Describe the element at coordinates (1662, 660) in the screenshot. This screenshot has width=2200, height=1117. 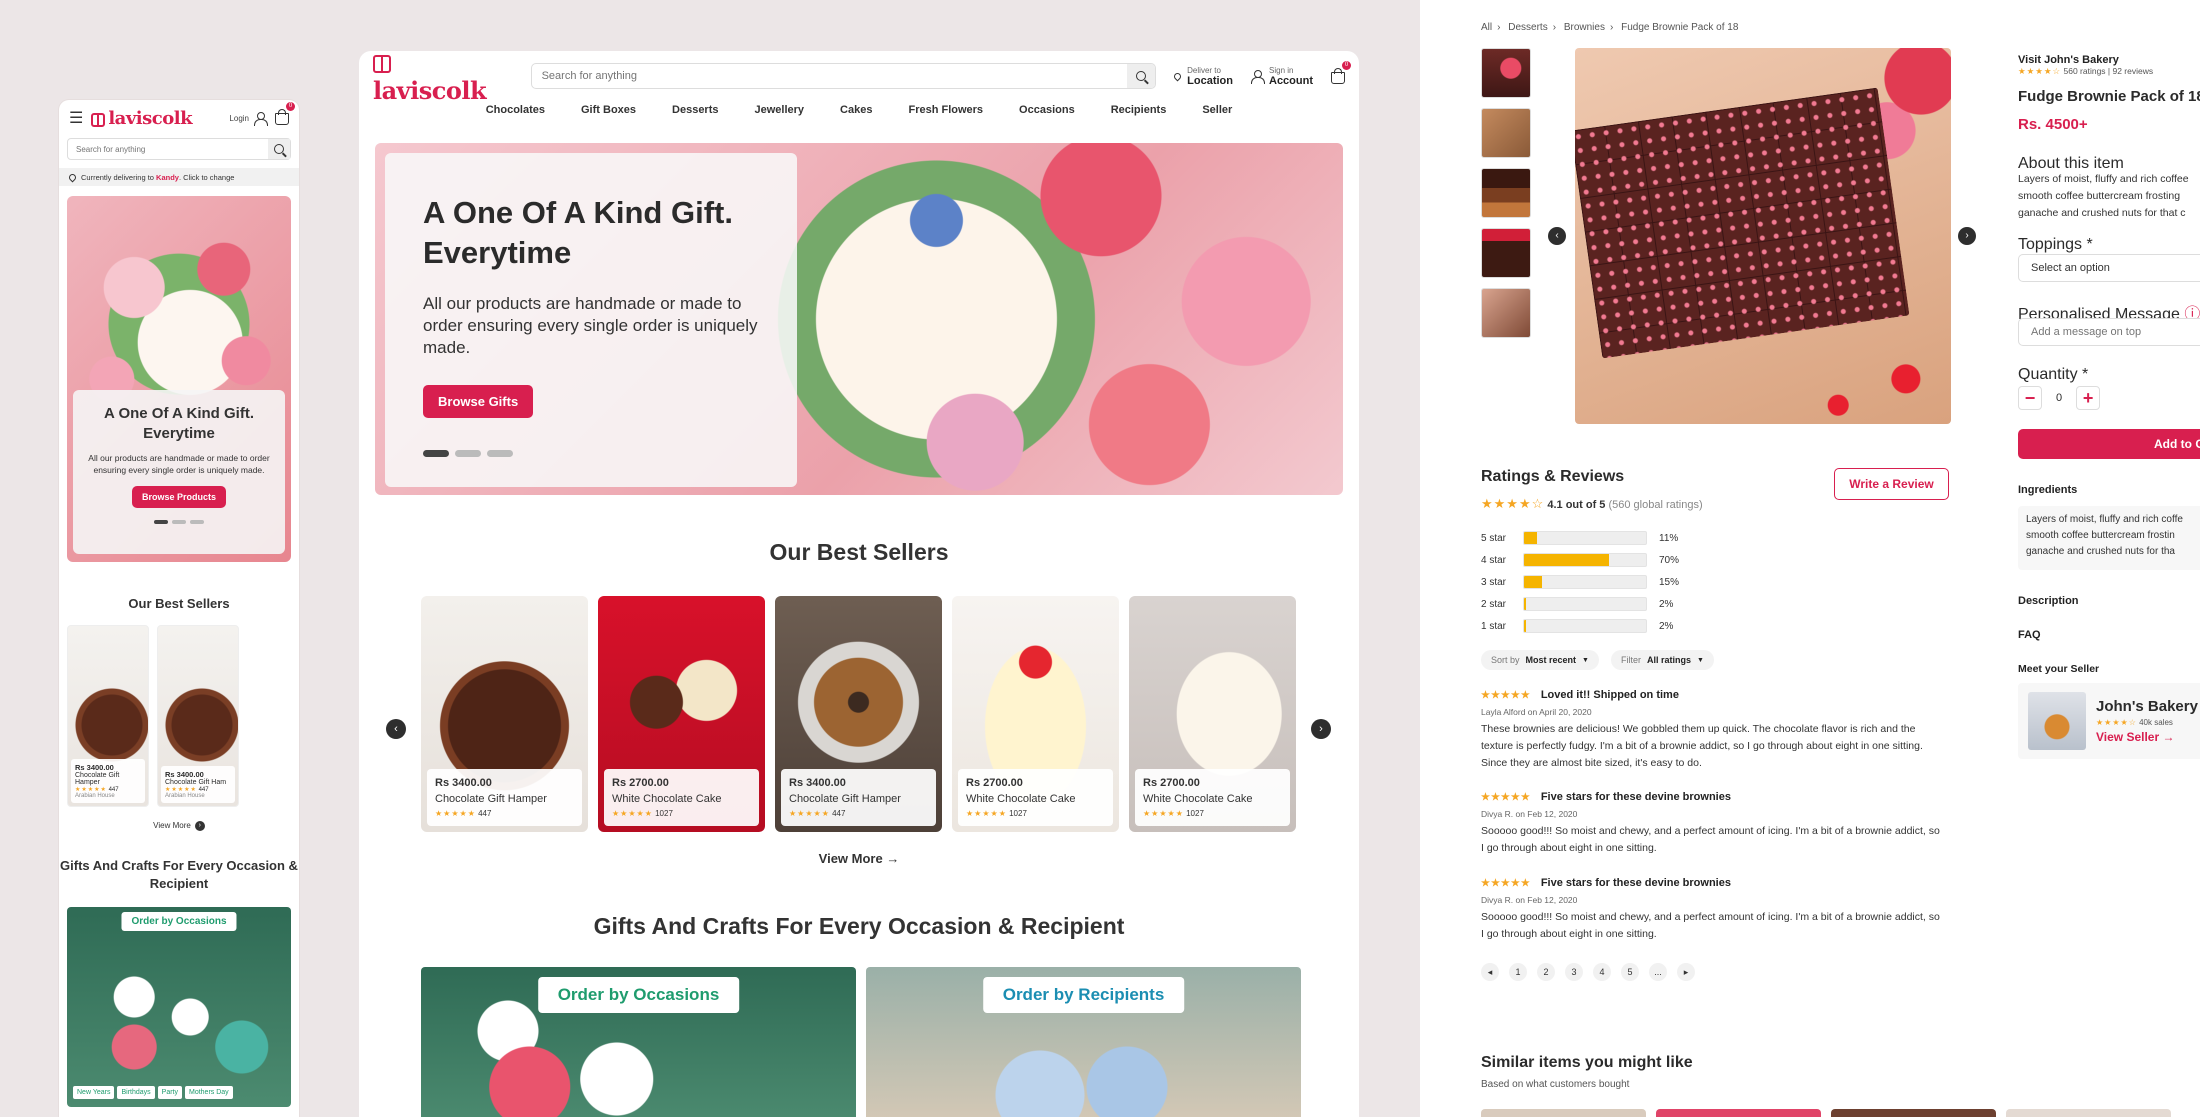
I see `filter-dropdown: Filter All ratings ▼` at that location.